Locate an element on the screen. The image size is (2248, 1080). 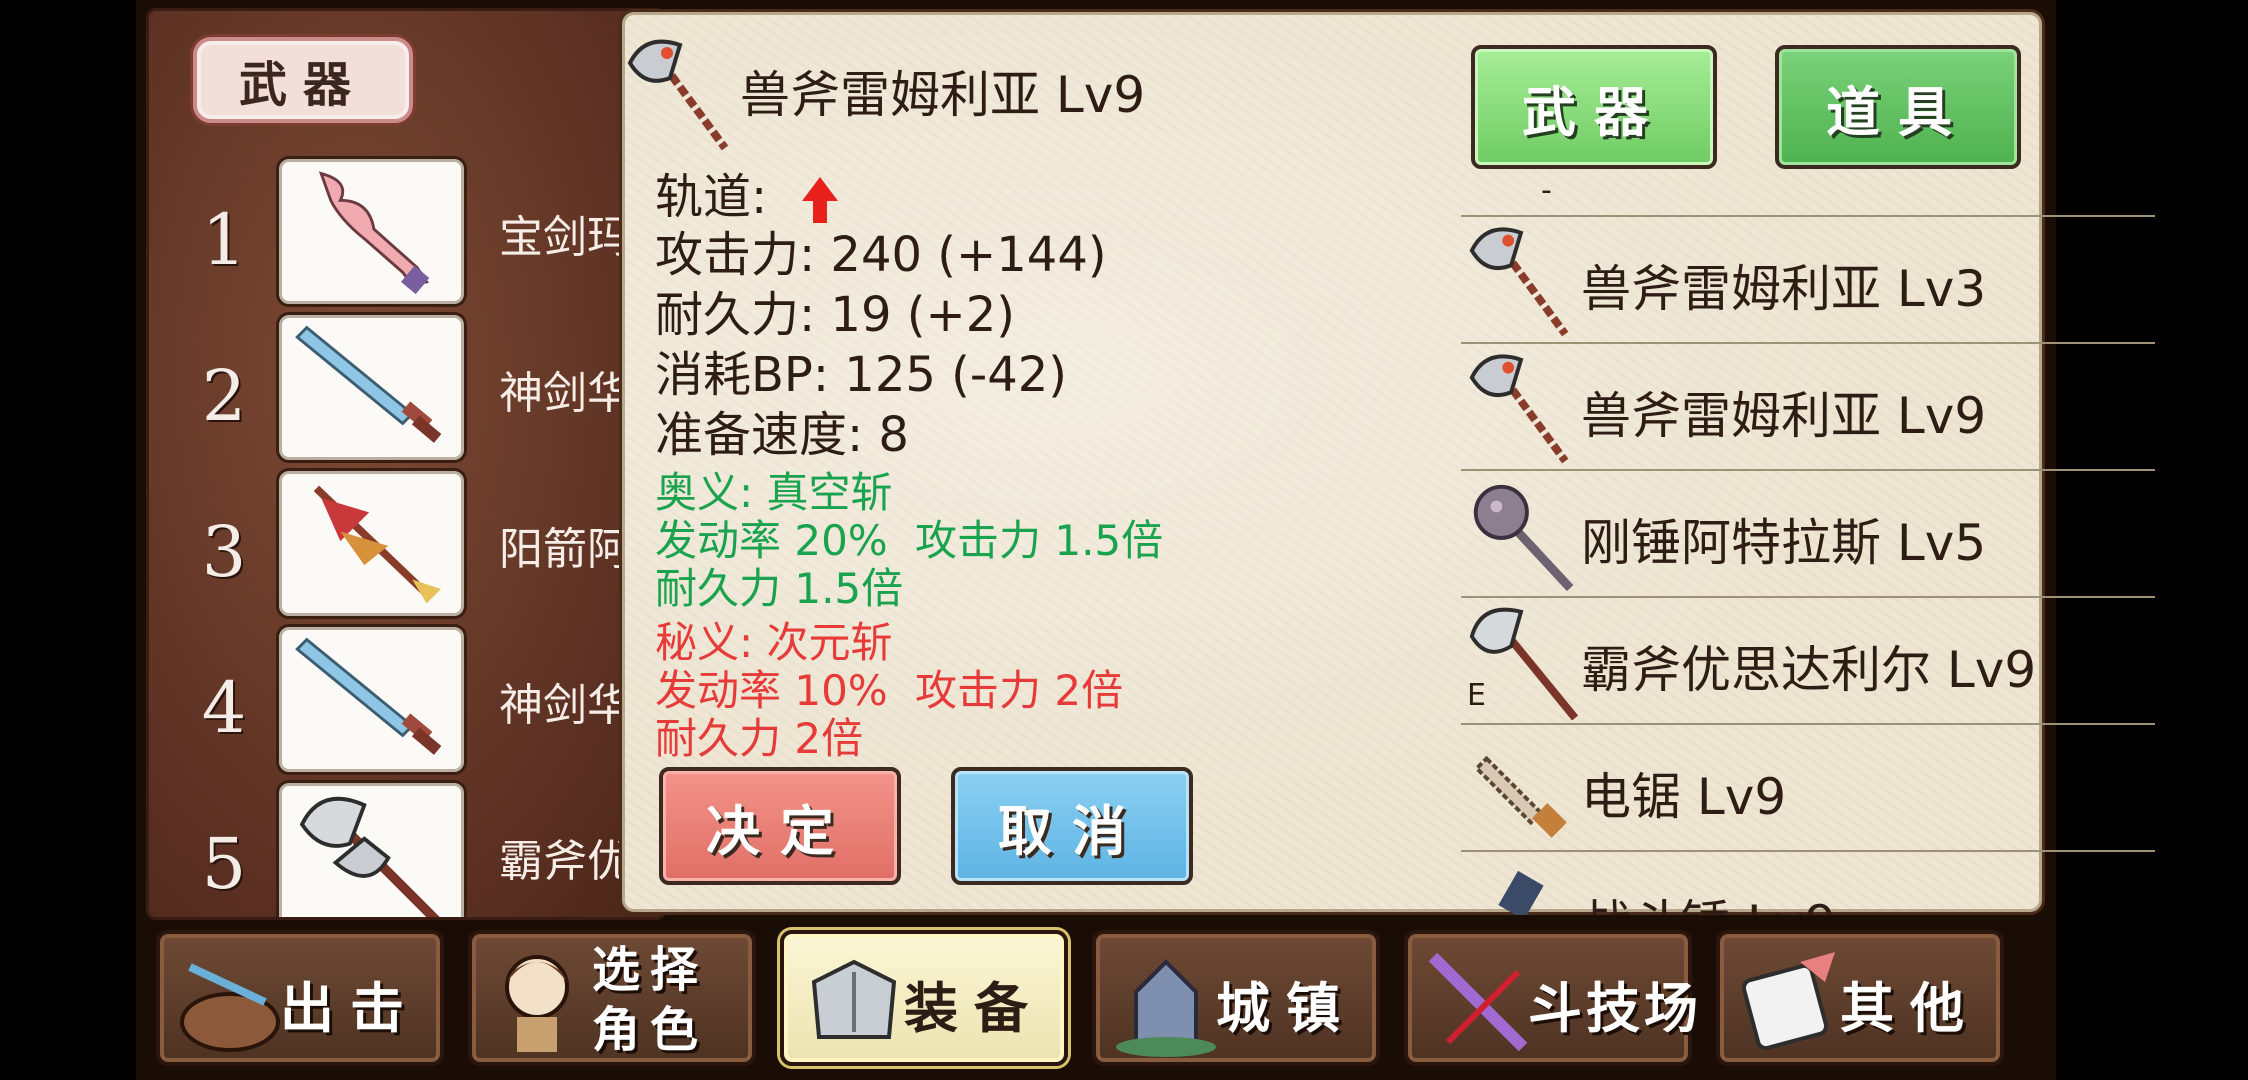
weapon-slot-row: 3 阳箭阿 is located at coordinates (406, 546).